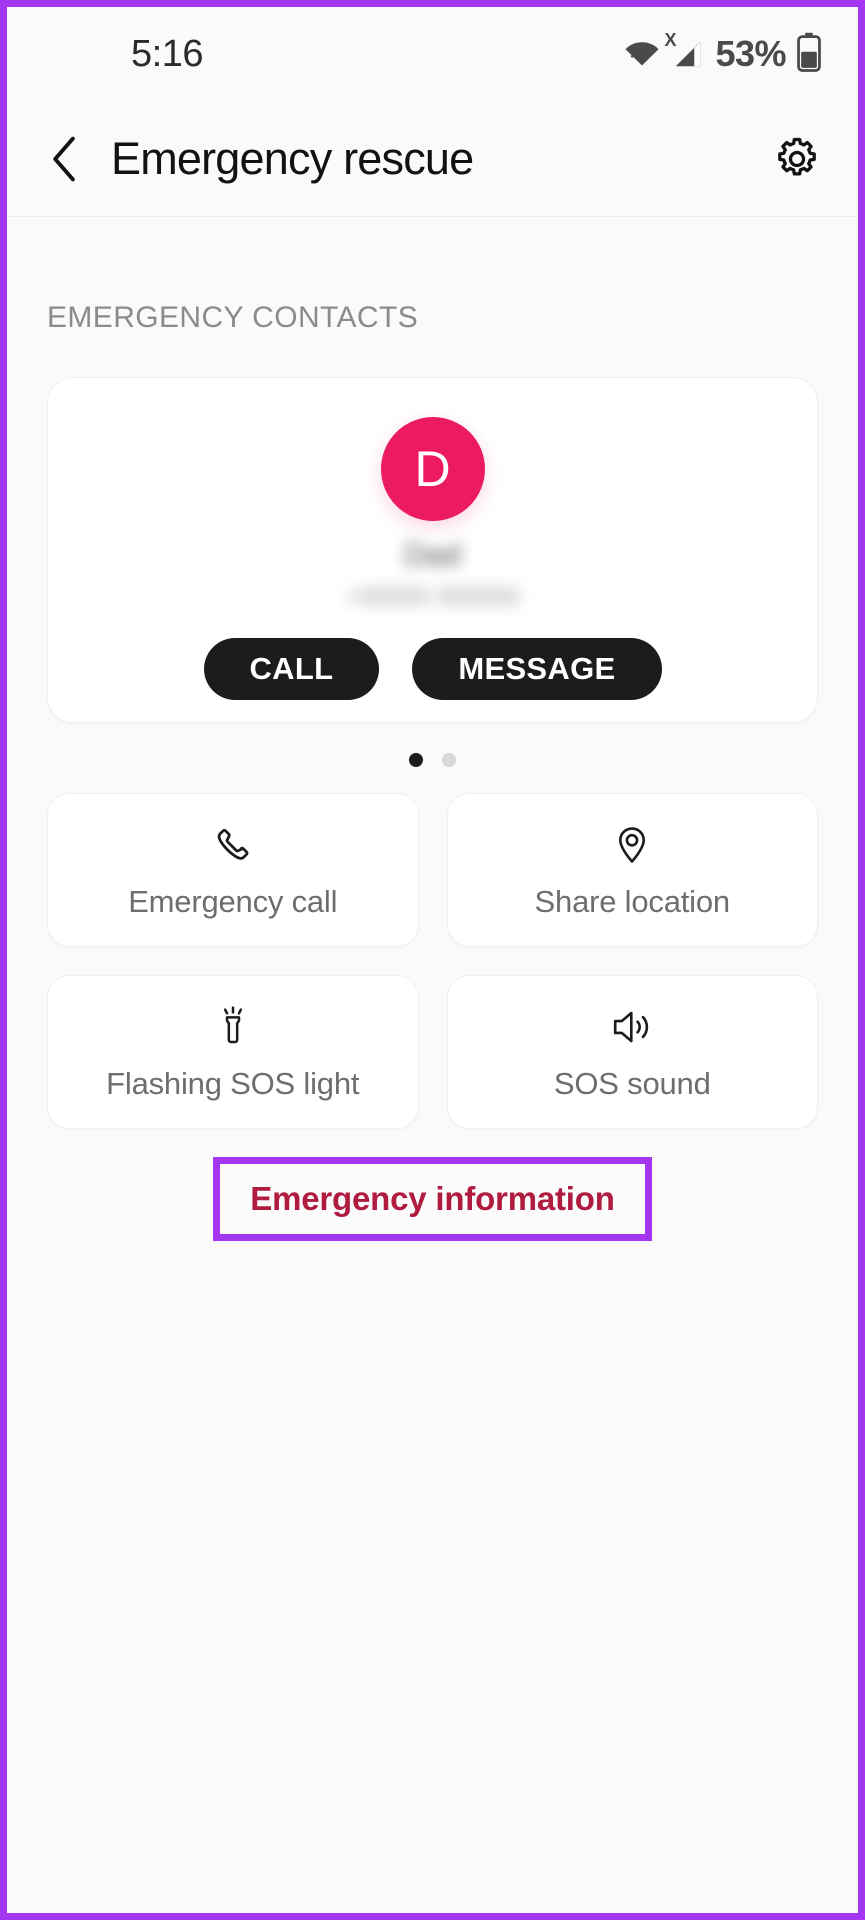  I want to click on status-bar-clock: 5:16, so click(167, 53).